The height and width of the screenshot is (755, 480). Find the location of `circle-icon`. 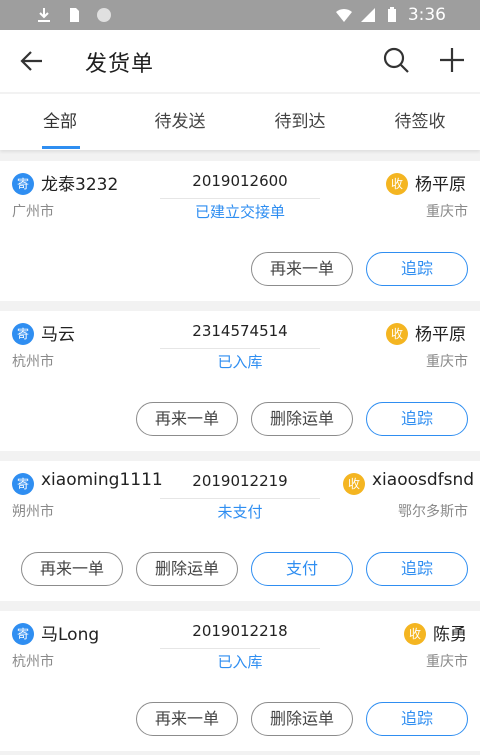

circle-icon is located at coordinates (104, 15).